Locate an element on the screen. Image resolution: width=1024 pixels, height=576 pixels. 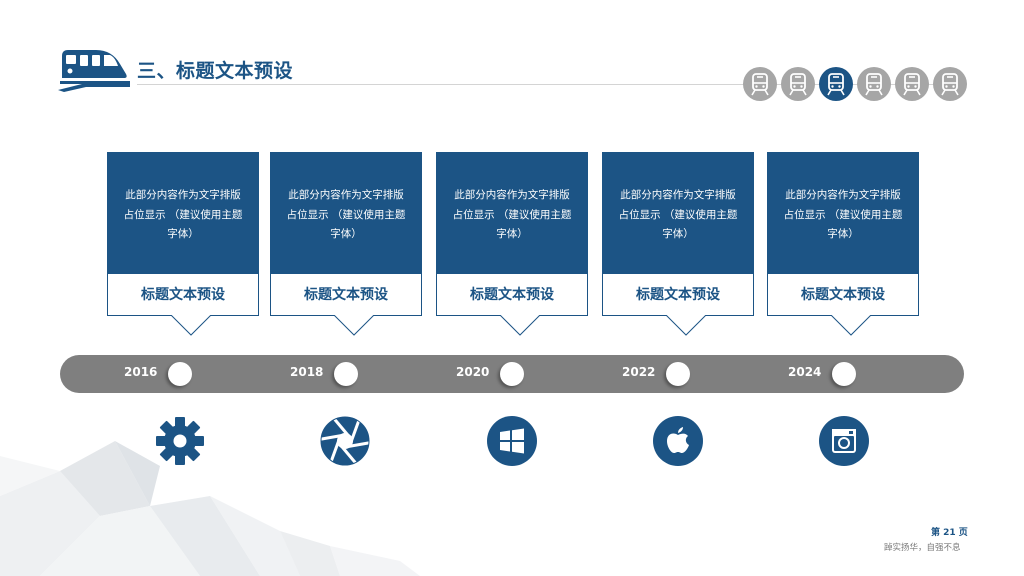
train-icon-active is located at coordinates (836, 84).